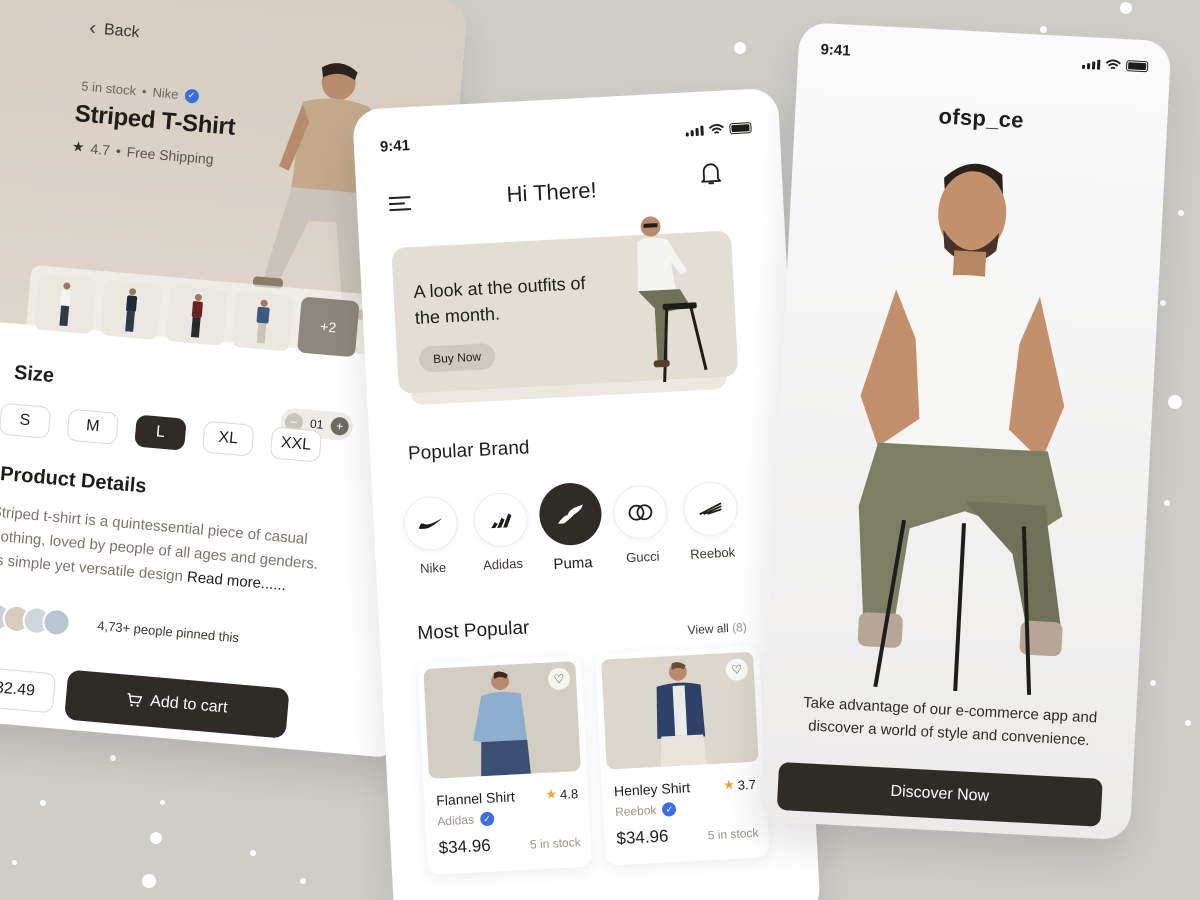 This screenshot has height=900, width=1200. I want to click on chevron-left-icon: ‹, so click(93, 28).